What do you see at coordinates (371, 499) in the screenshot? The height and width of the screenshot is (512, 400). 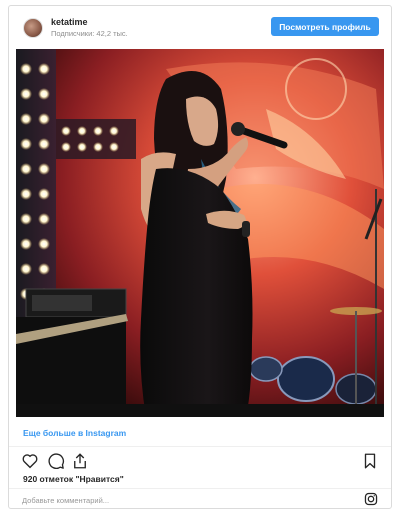 I see `instagram-logo-icon` at bounding box center [371, 499].